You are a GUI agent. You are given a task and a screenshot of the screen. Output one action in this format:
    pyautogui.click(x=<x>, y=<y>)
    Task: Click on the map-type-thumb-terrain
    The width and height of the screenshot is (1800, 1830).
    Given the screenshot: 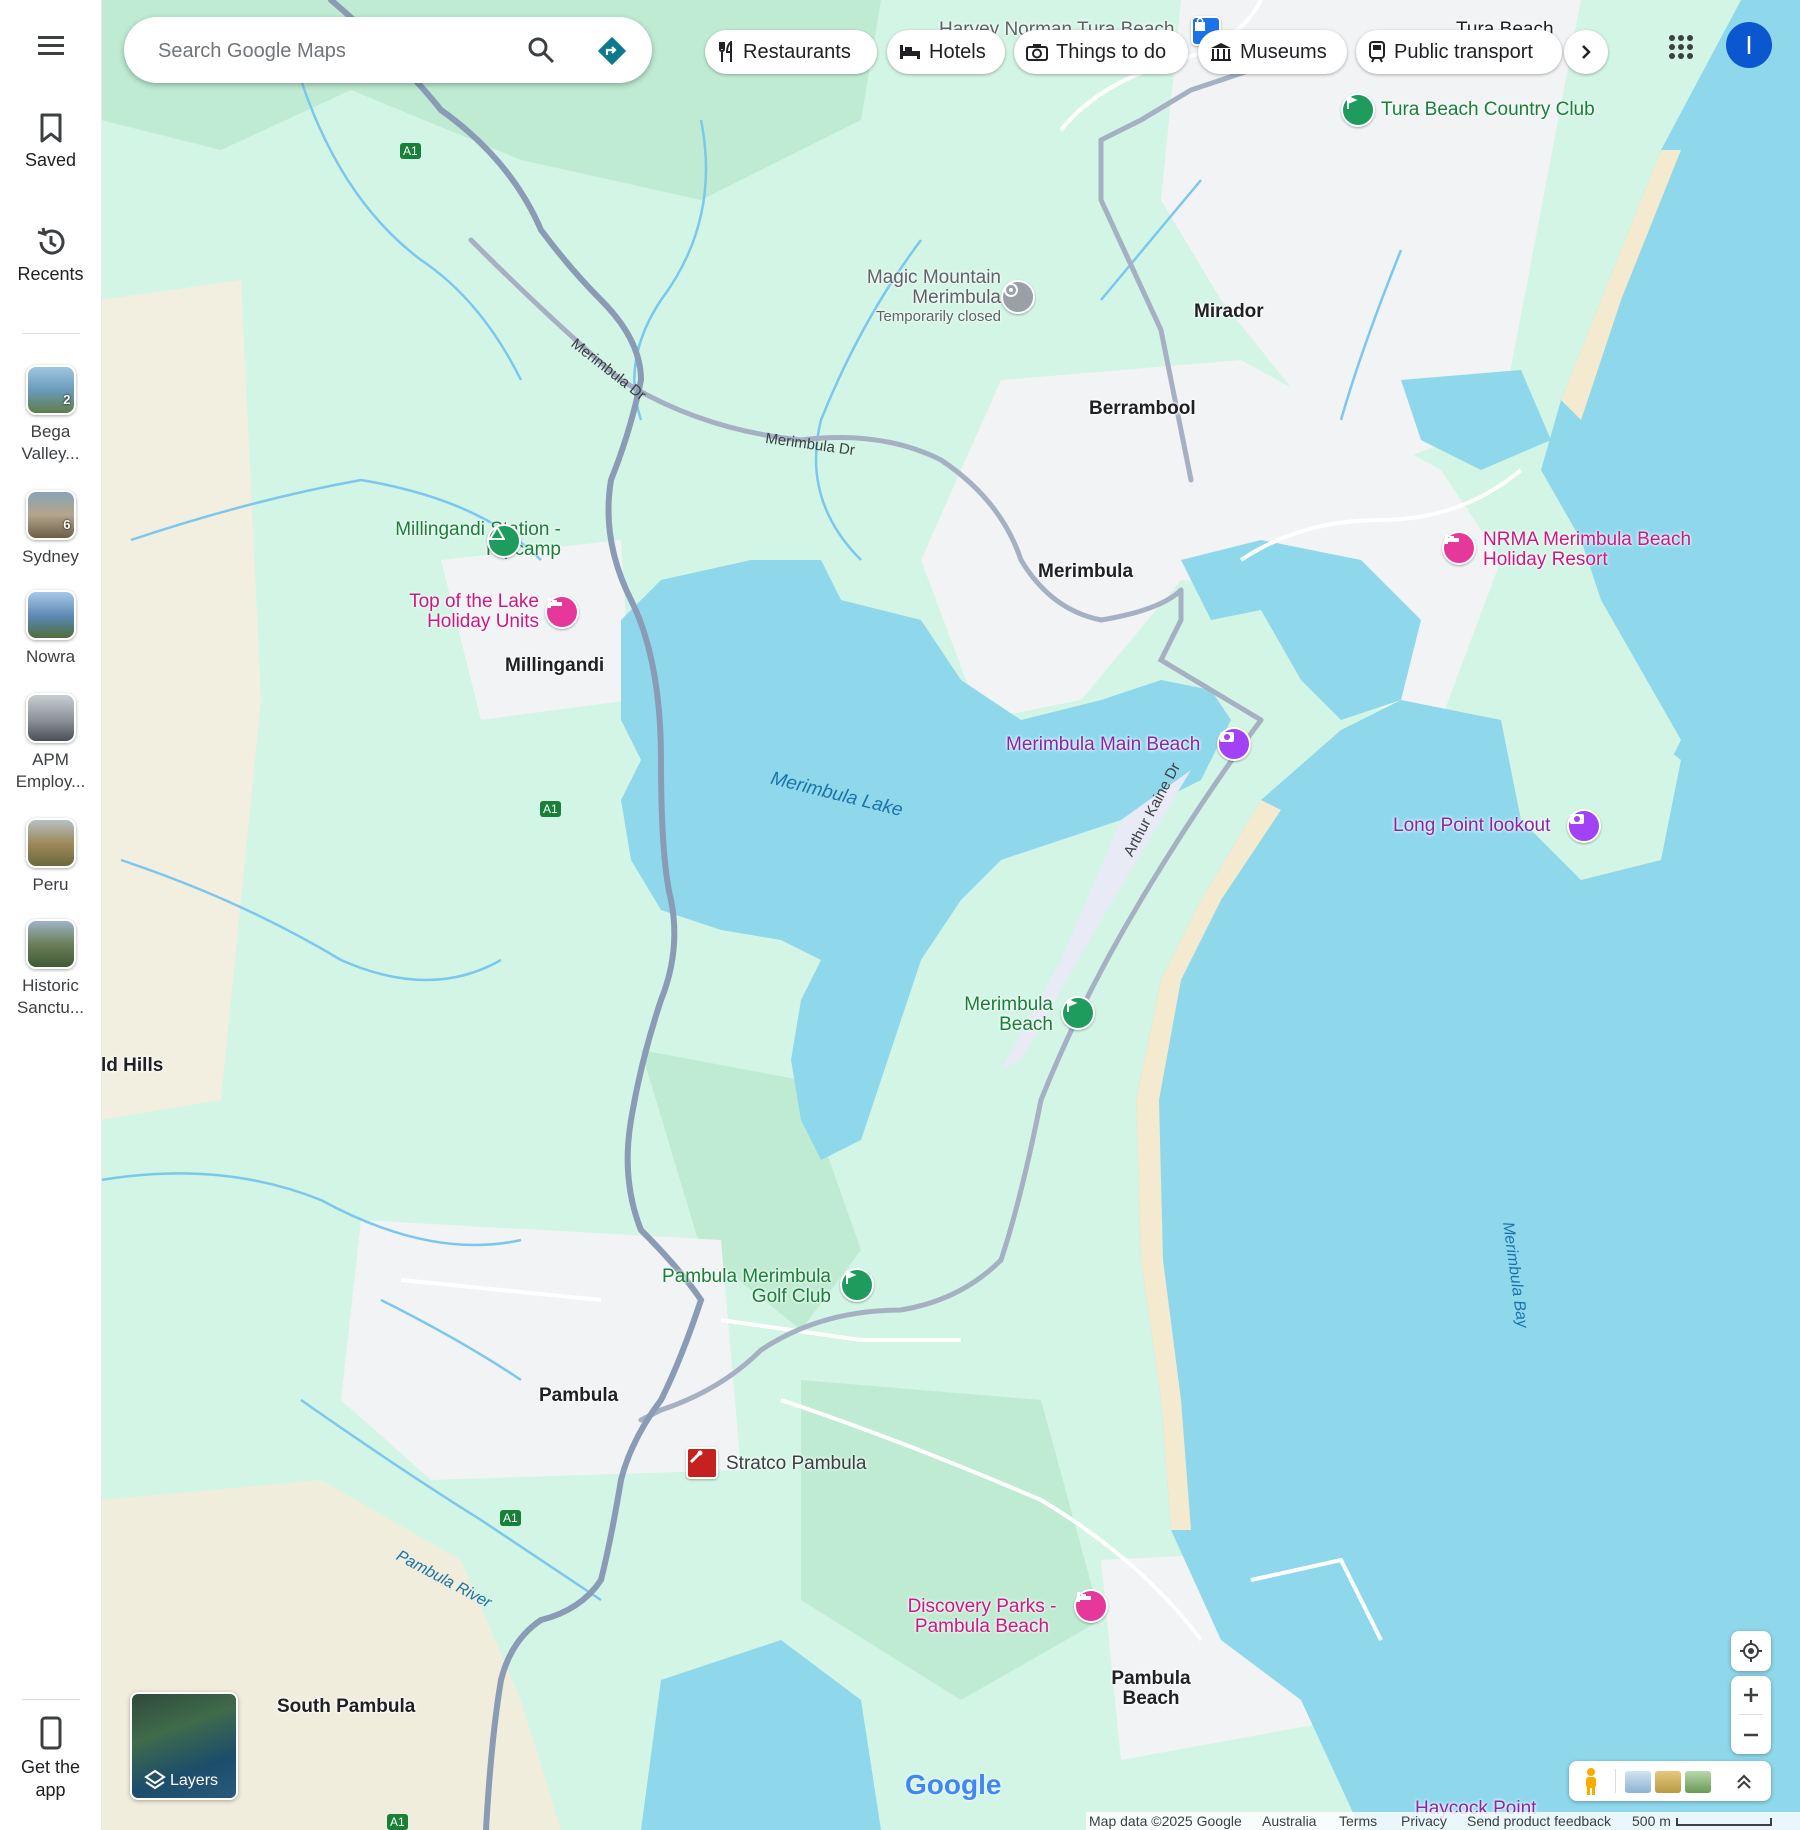 What is the action you would take?
    pyautogui.click(x=1668, y=1782)
    